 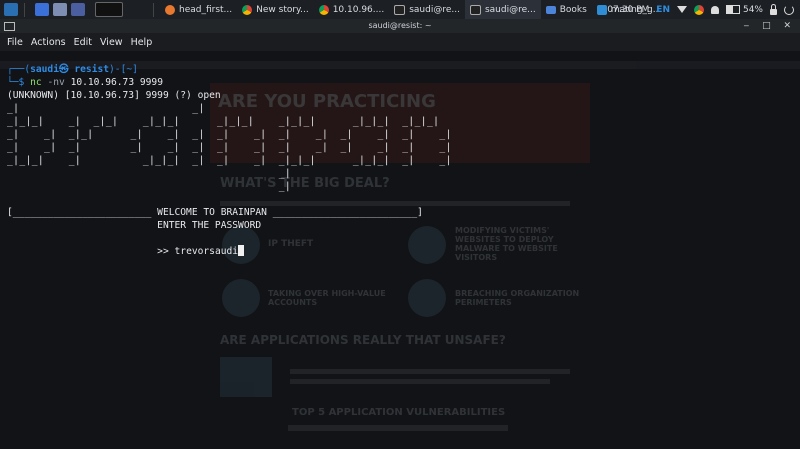 I want to click on taskbar-item-books: Books, so click(x=566, y=9).